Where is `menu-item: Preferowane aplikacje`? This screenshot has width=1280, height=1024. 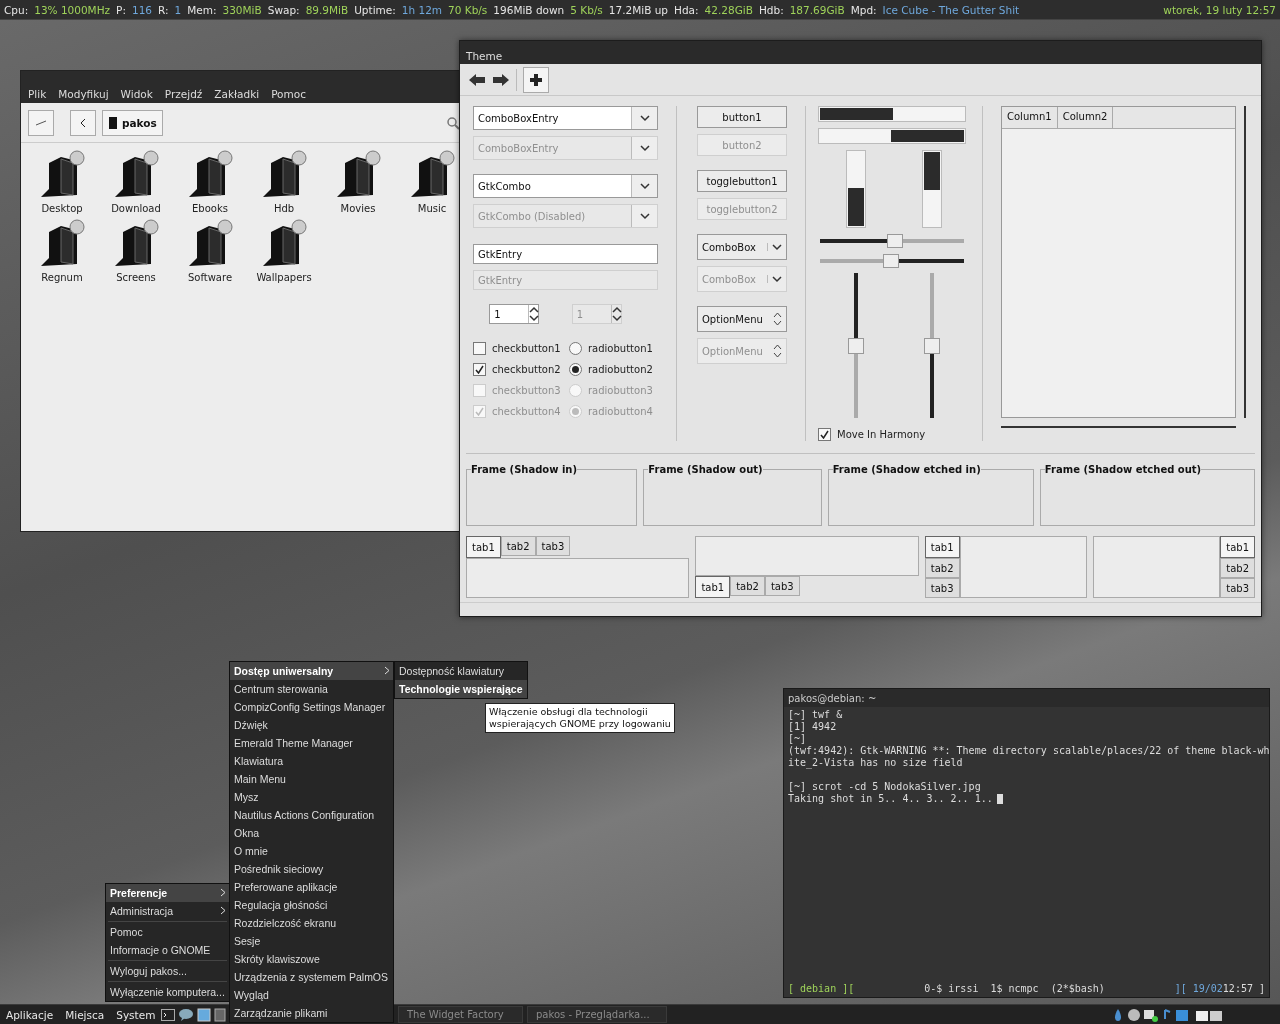
menu-item: Preferowane aplikacje is located at coordinates (311, 887).